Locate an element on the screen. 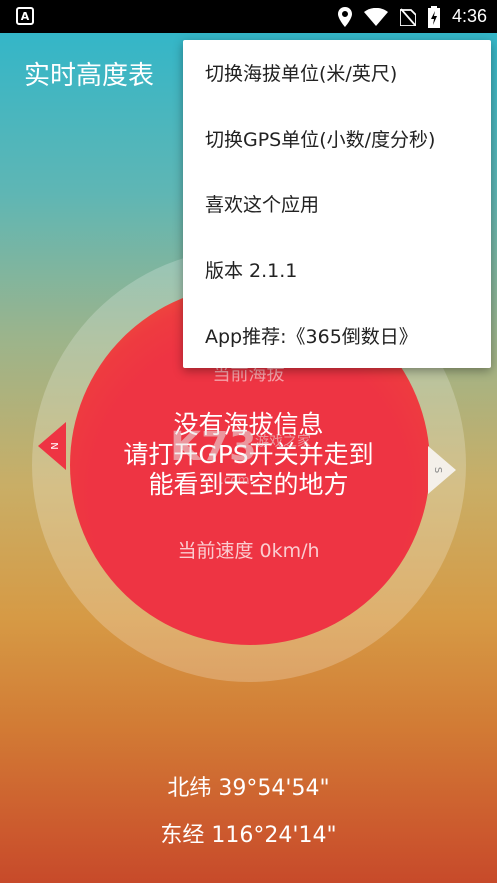 This screenshot has height=883, width=497. message-line: 没有海拔信息 is located at coordinates (248, 424).